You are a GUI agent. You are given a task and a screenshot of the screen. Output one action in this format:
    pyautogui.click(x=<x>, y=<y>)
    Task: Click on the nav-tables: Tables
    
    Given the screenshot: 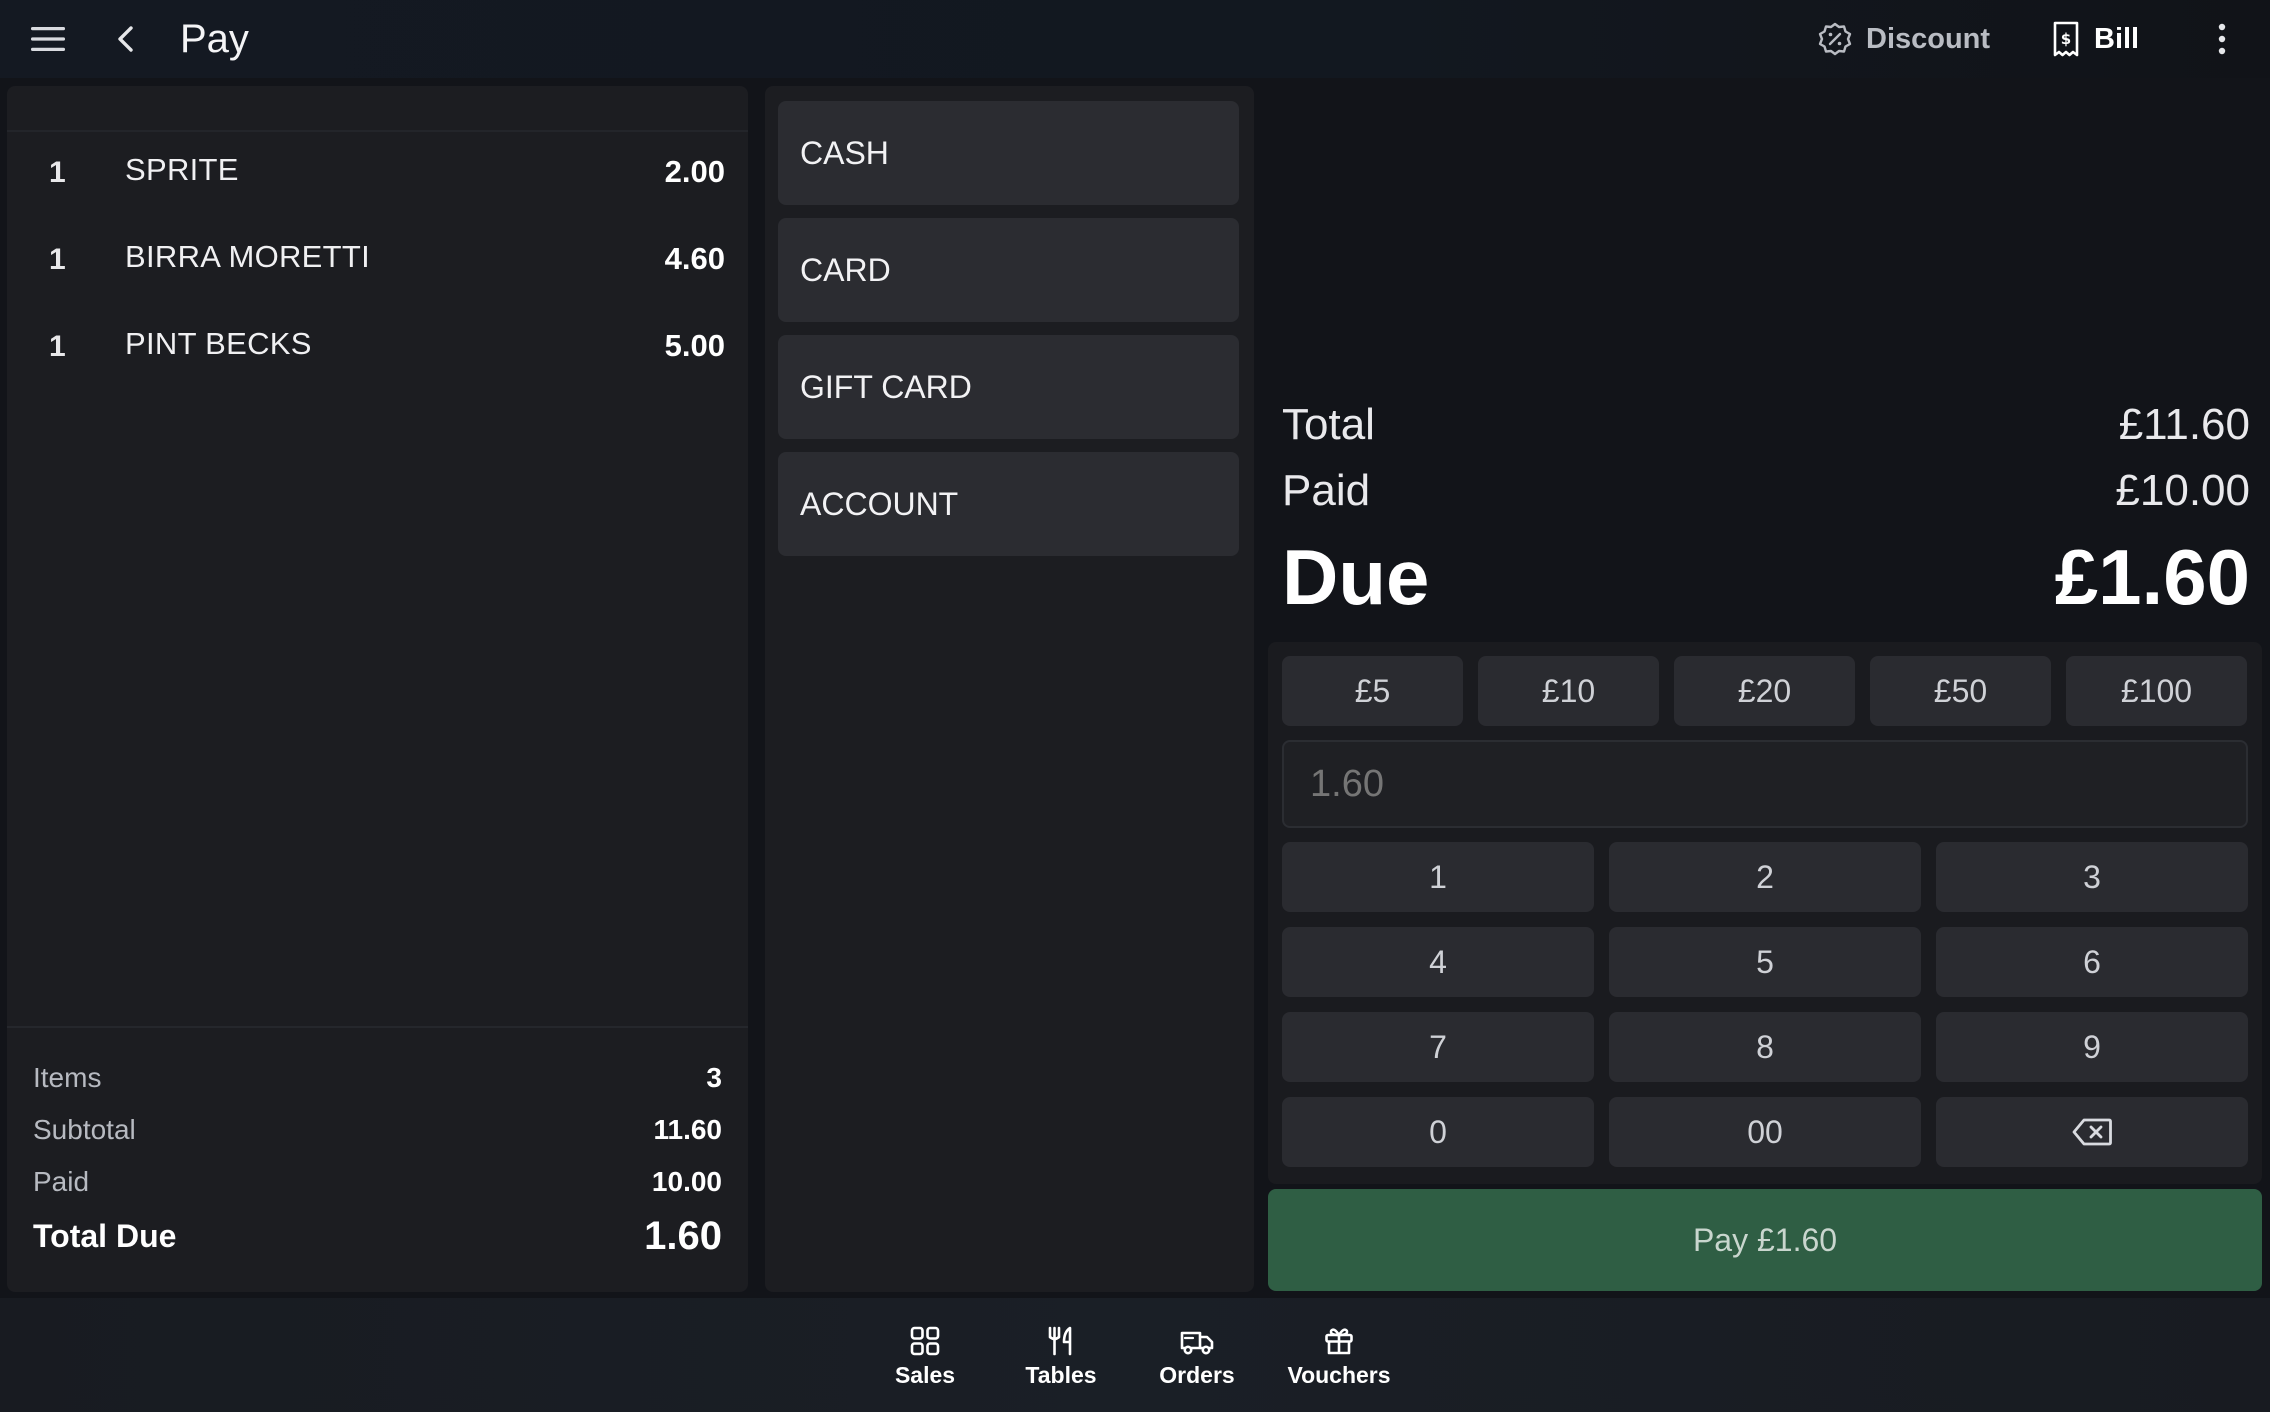 What is the action you would take?
    pyautogui.click(x=1061, y=1361)
    